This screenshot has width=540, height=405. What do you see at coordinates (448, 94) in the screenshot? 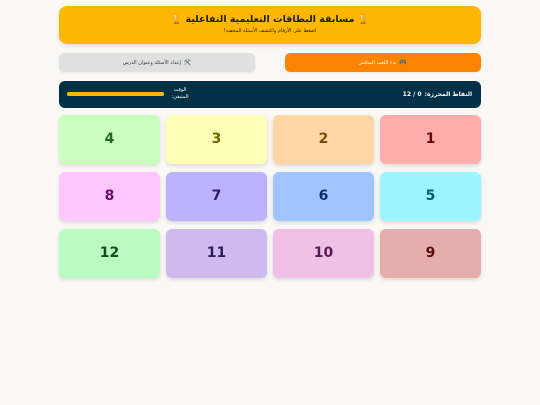
I see `score-label: النقاط المحرزة:` at bounding box center [448, 94].